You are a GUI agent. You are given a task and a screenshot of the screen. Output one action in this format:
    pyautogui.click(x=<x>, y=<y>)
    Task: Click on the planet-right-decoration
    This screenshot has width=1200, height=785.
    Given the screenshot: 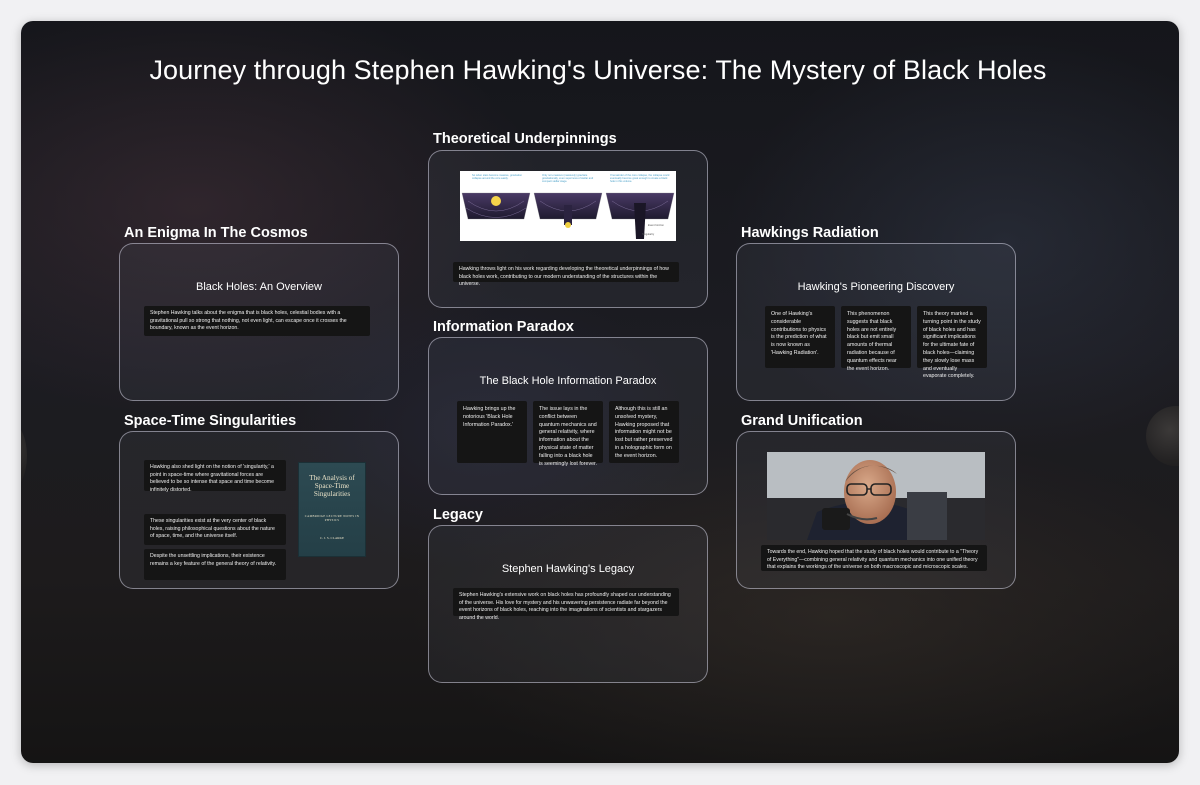 What is the action you would take?
    pyautogui.click(x=1162, y=436)
    